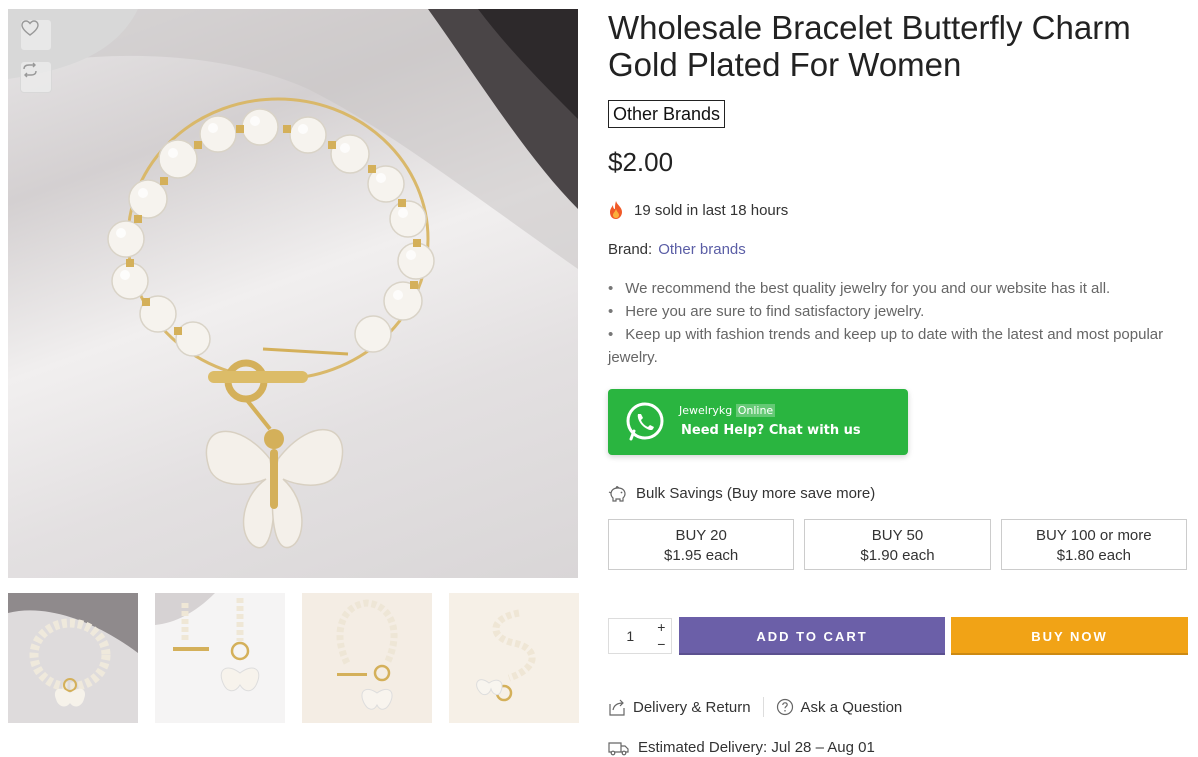 Image resolution: width=1198 pixels, height=757 pixels. I want to click on bulk-tier-100: BUY 100 or more $1.80 each, so click(1093, 544).